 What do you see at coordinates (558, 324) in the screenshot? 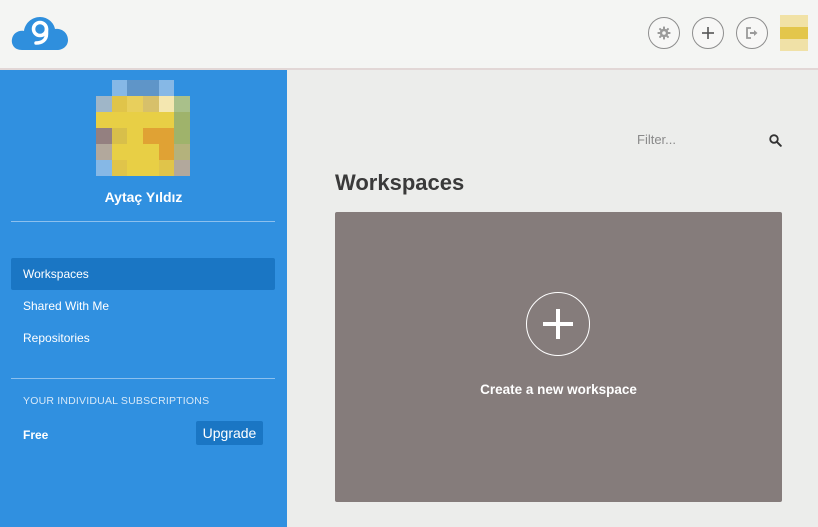
I see `add-circle-icon` at bounding box center [558, 324].